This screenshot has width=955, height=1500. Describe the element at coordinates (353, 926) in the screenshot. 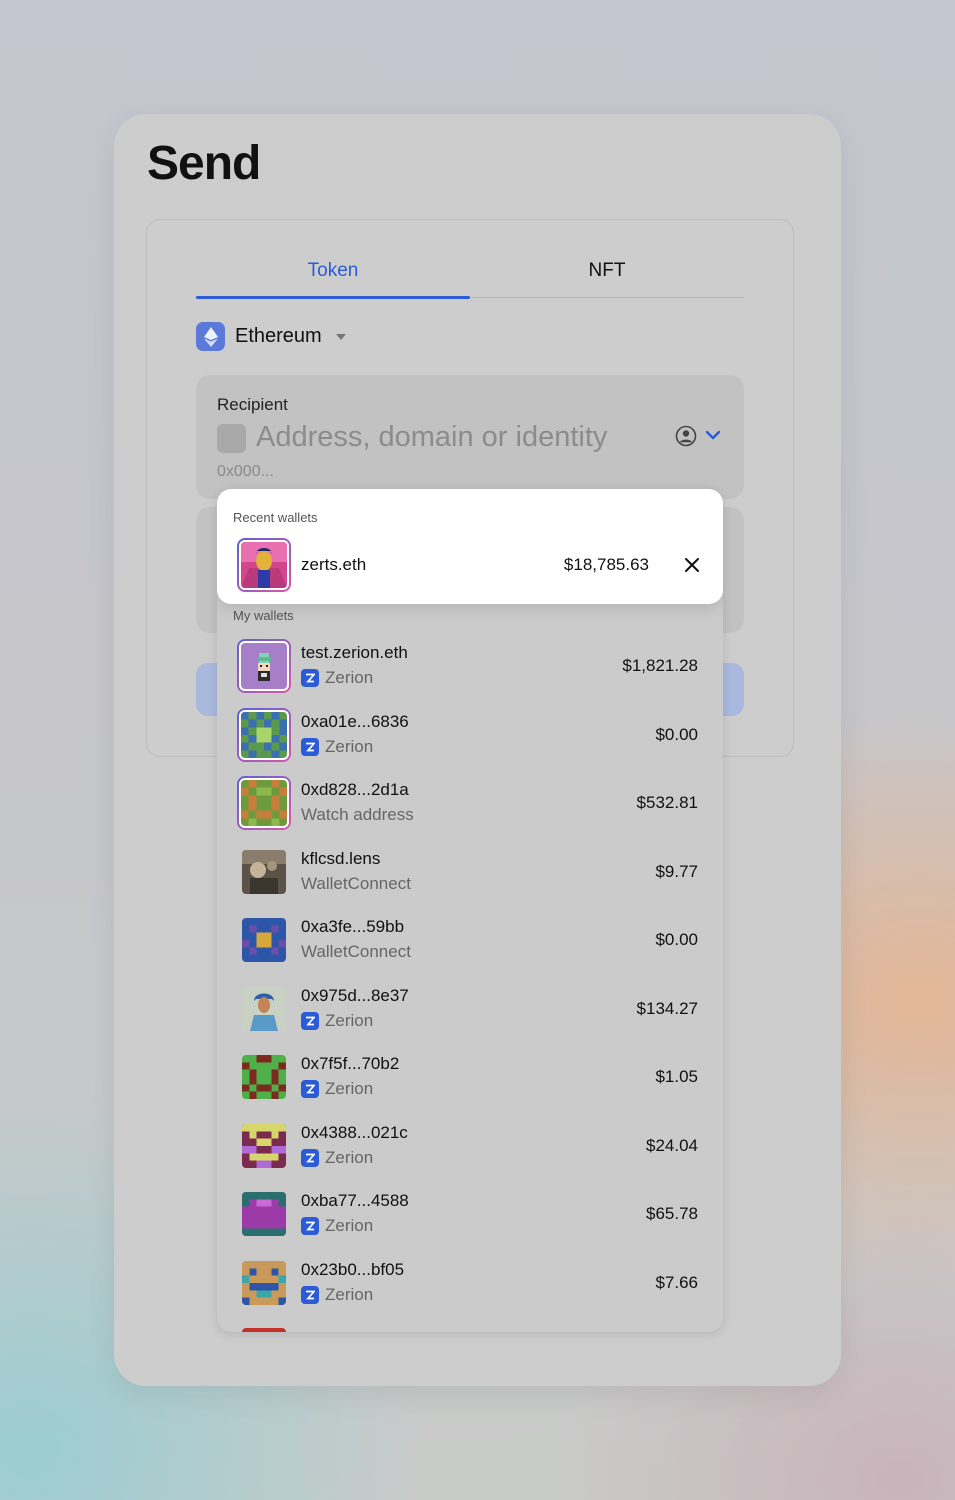

I see `wallet-name: 0xa3fe...59bb` at that location.